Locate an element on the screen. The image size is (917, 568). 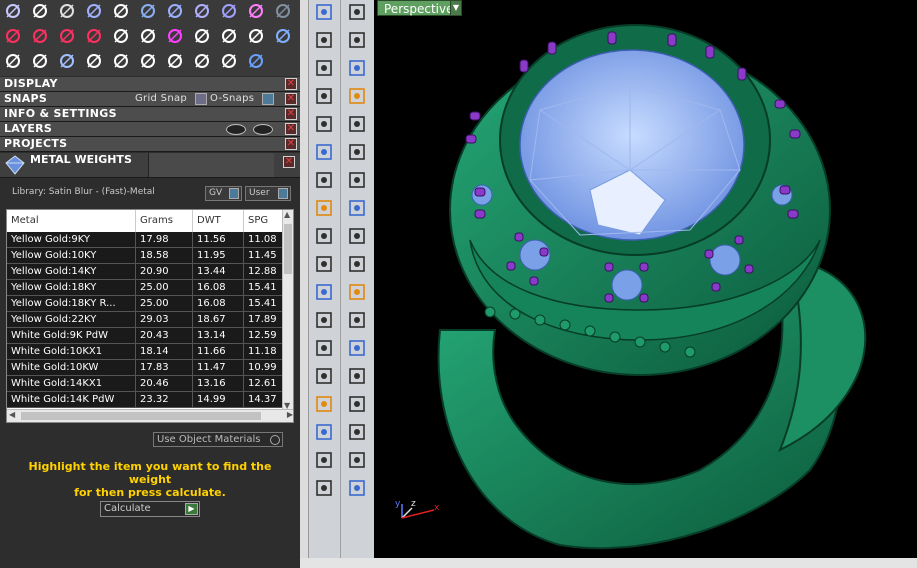
table-row: White Gold:10KW 17.83 11.47 10.99 is located at coordinates (145, 368).